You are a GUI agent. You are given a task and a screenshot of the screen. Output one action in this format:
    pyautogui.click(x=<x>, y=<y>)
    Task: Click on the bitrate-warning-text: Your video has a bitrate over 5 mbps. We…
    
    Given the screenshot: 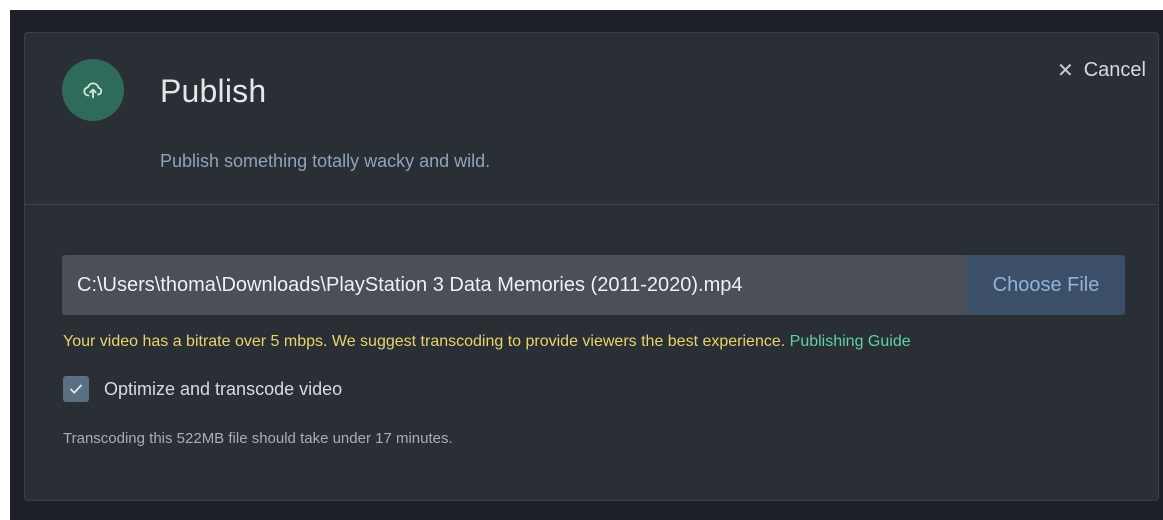 What is the action you would take?
    pyautogui.click(x=426, y=341)
    